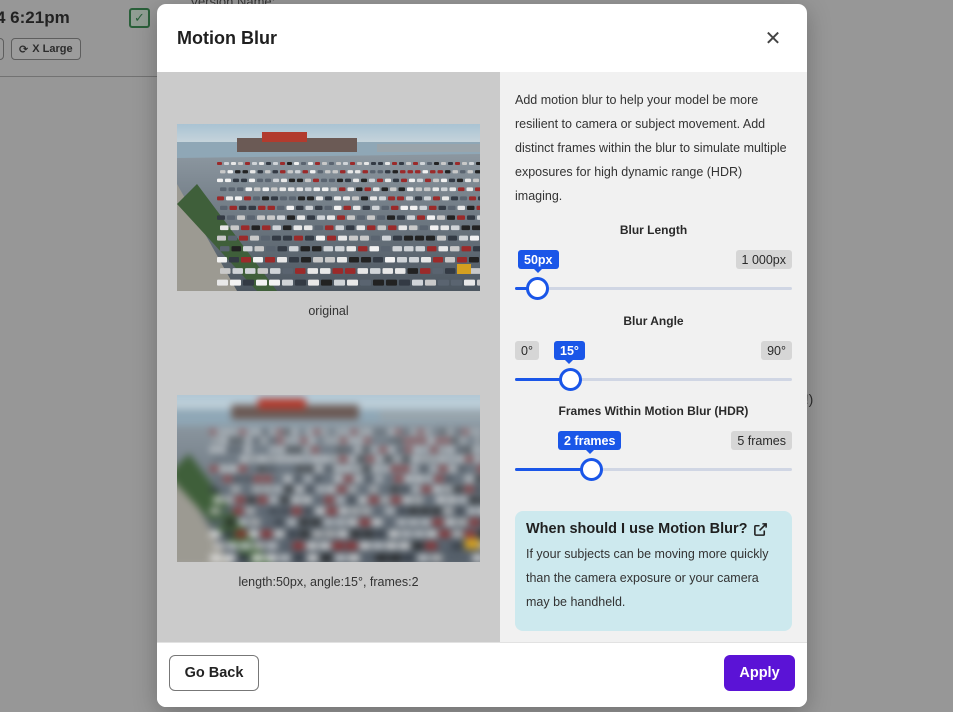  Describe the element at coordinates (759, 673) in the screenshot. I see `apply-button: Apply` at that location.